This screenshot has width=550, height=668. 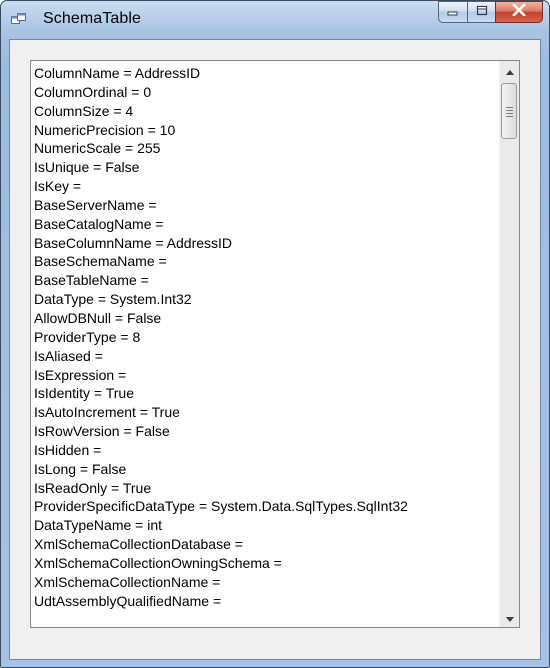 What do you see at coordinates (221, 450) in the screenshot?
I see `list-item: IsHidden =` at bounding box center [221, 450].